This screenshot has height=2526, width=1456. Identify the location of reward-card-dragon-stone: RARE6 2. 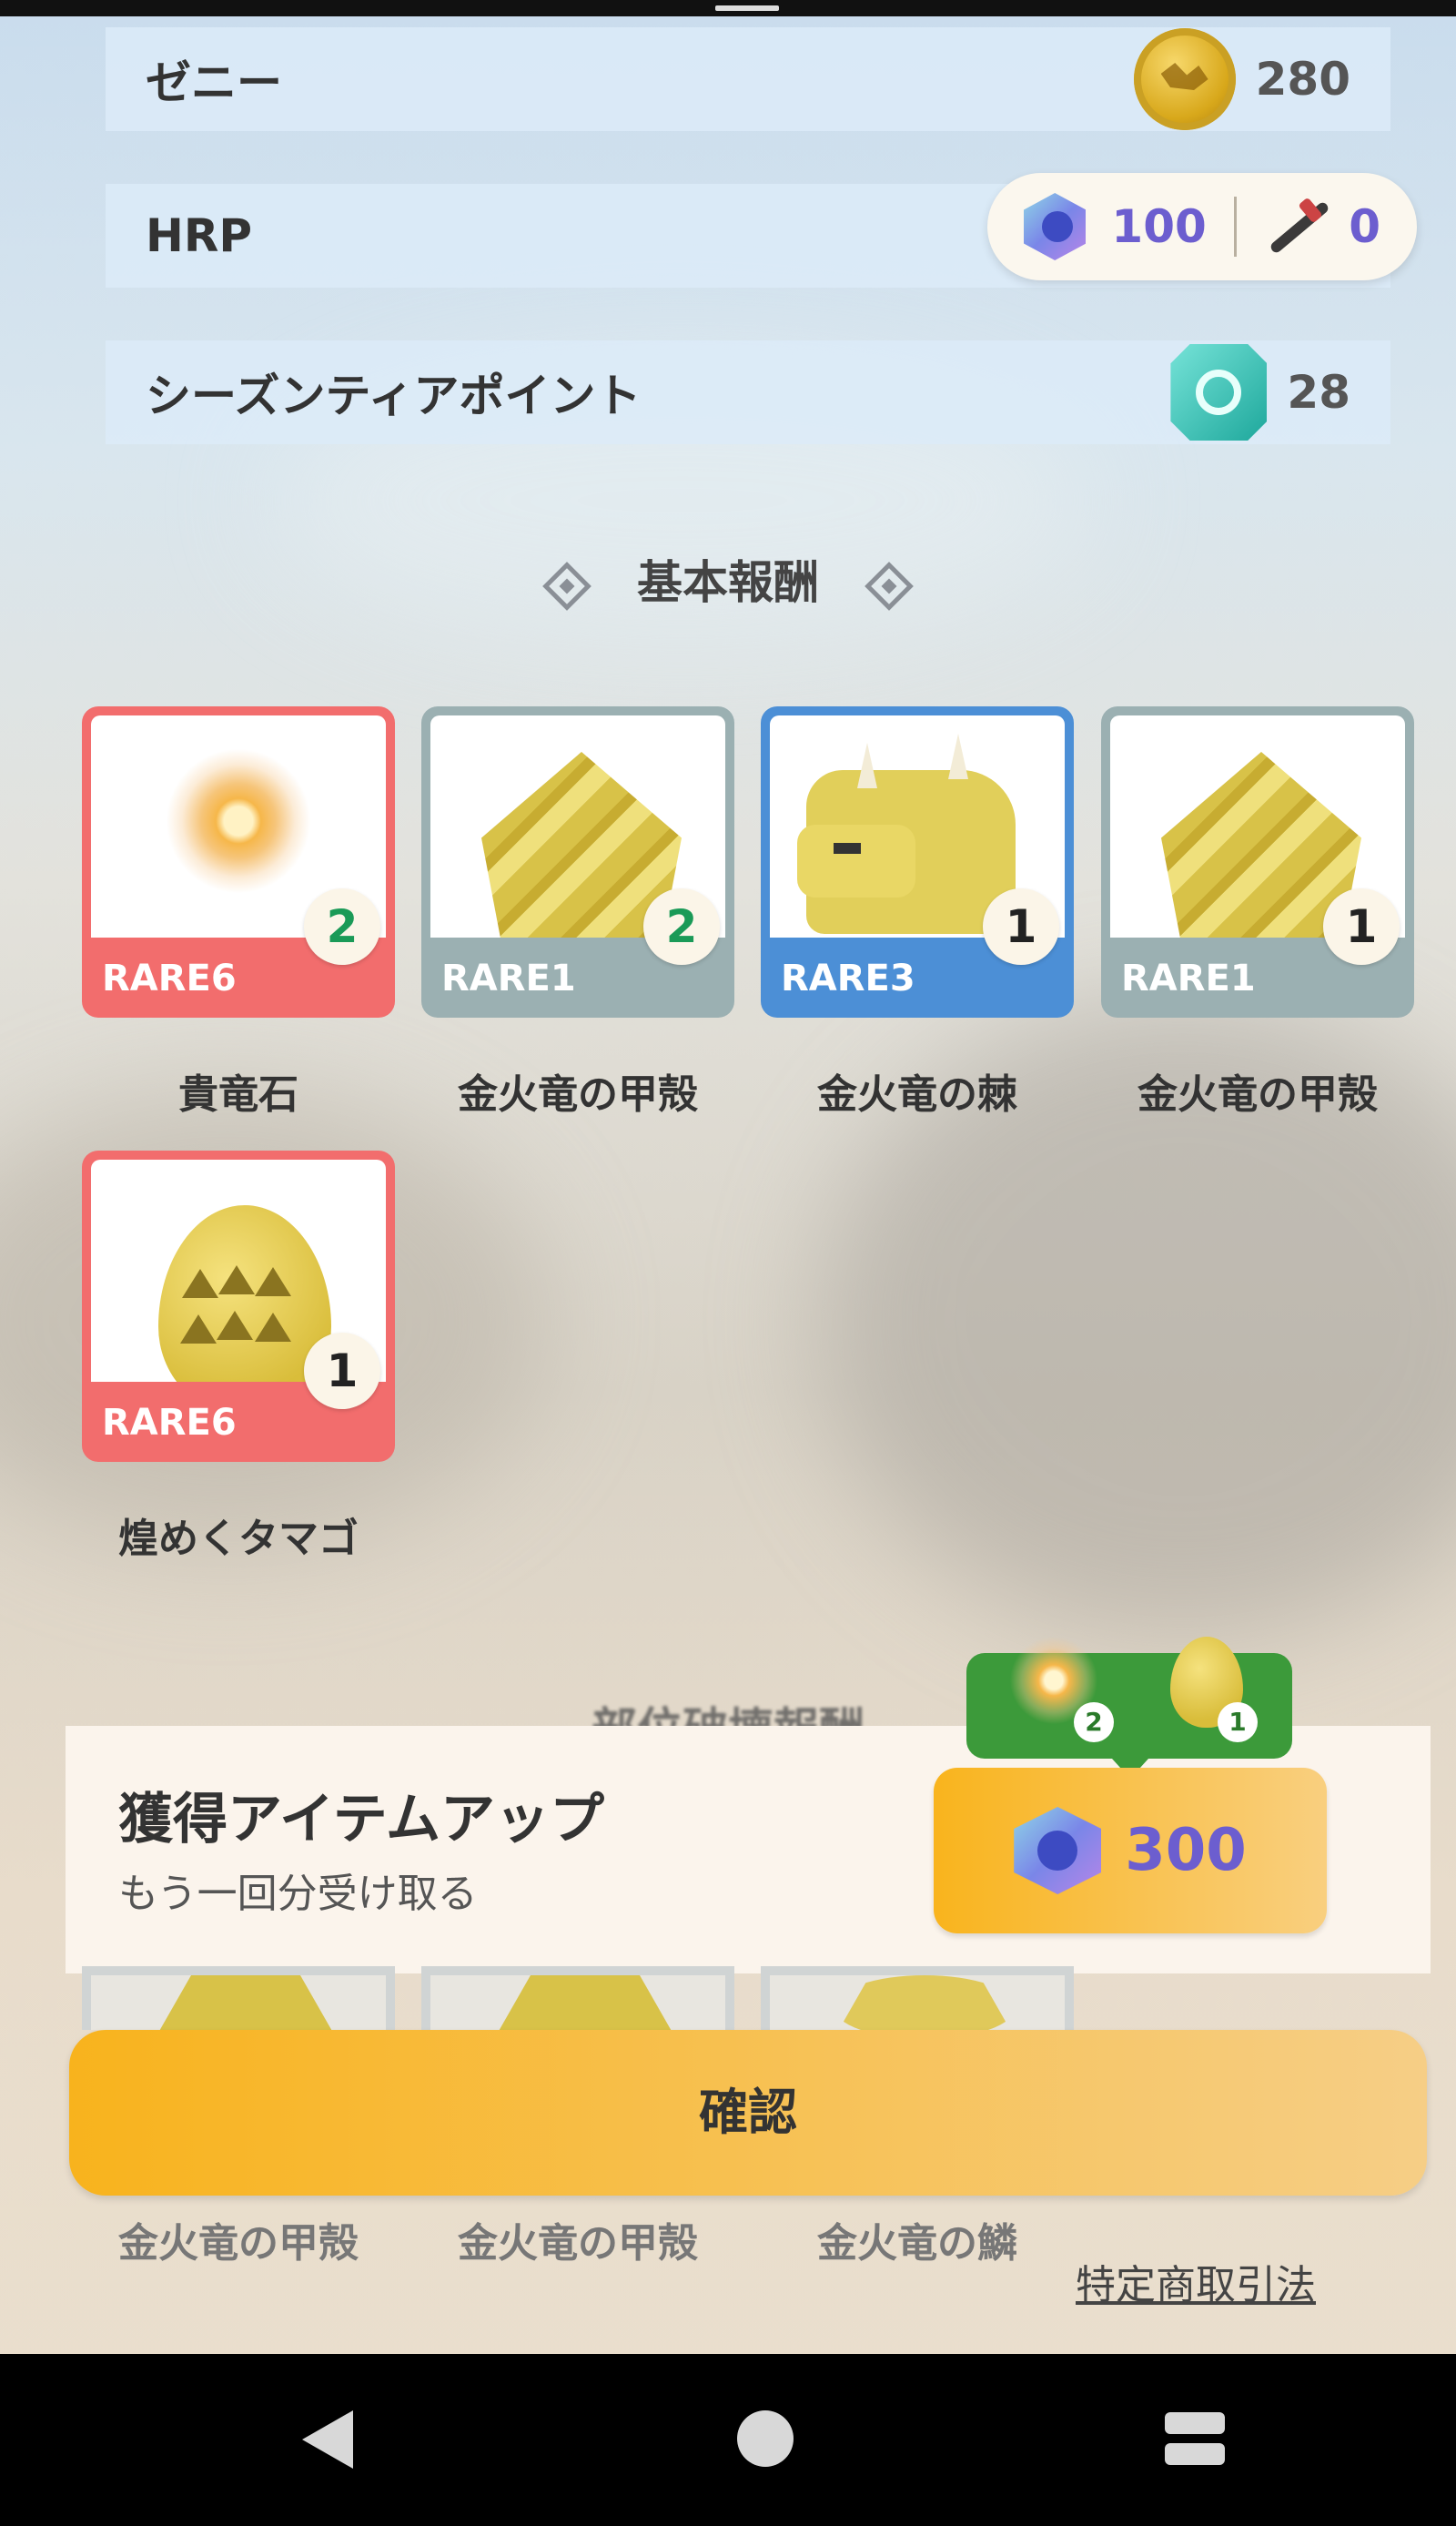
(239, 862).